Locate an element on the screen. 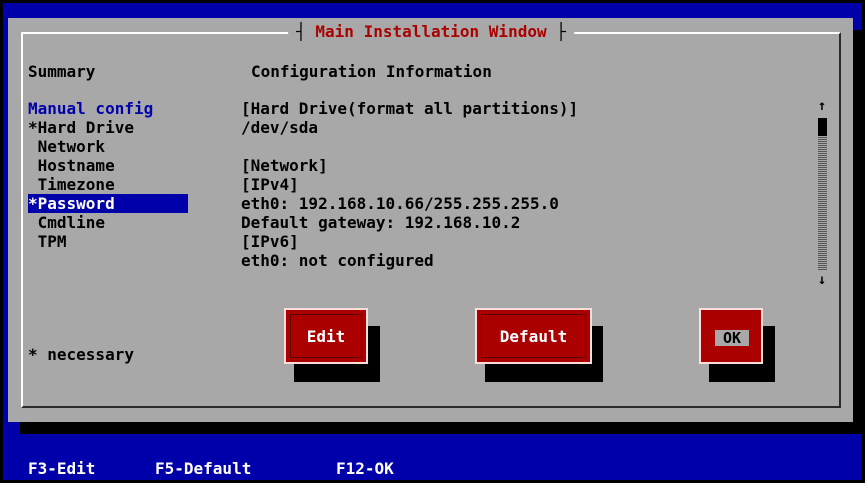  sidebar-item-timezone: Timezone is located at coordinates (71, 184).